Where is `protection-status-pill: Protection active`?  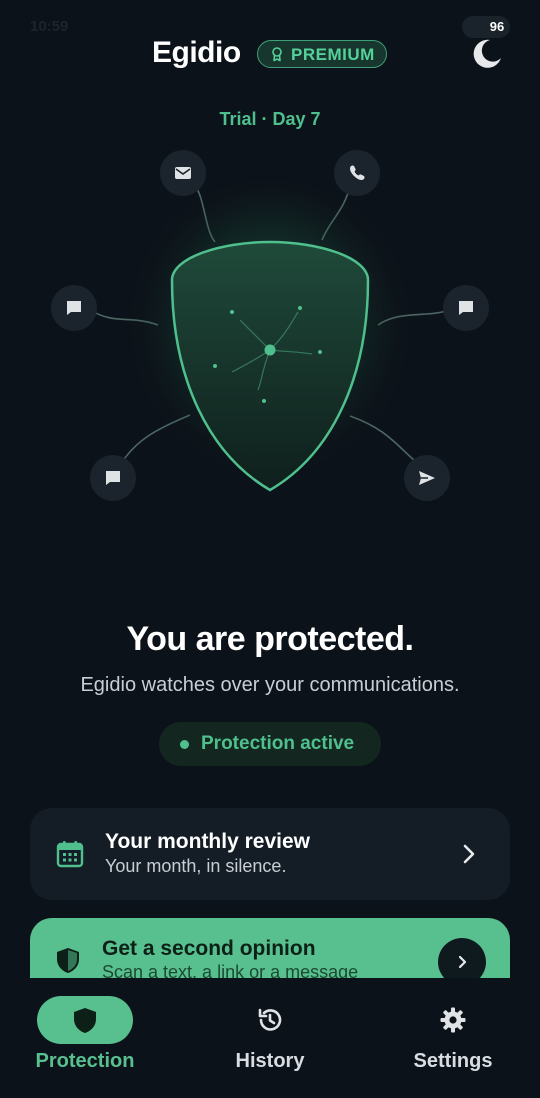
protection-status-pill: Protection active is located at coordinates (270, 744).